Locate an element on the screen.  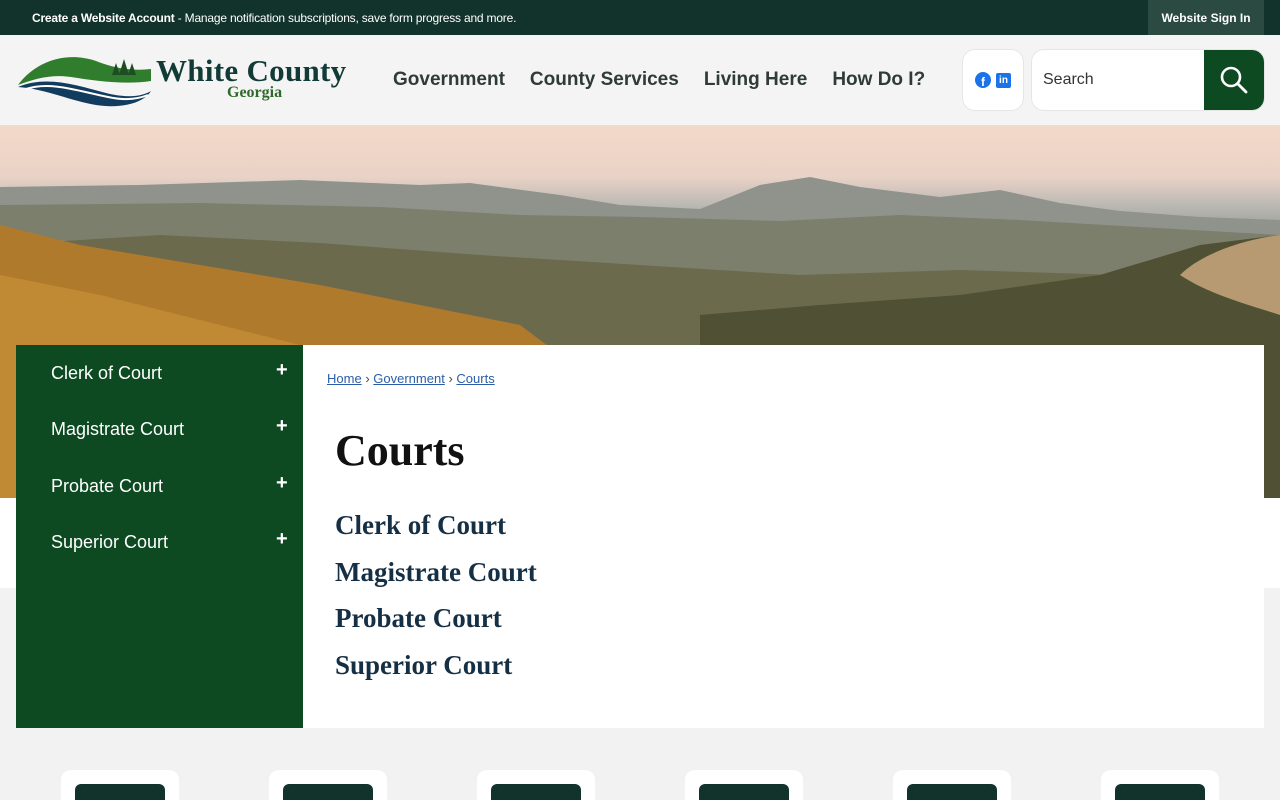
create-account-label: Create a Website Account is located at coordinates (103, 18).